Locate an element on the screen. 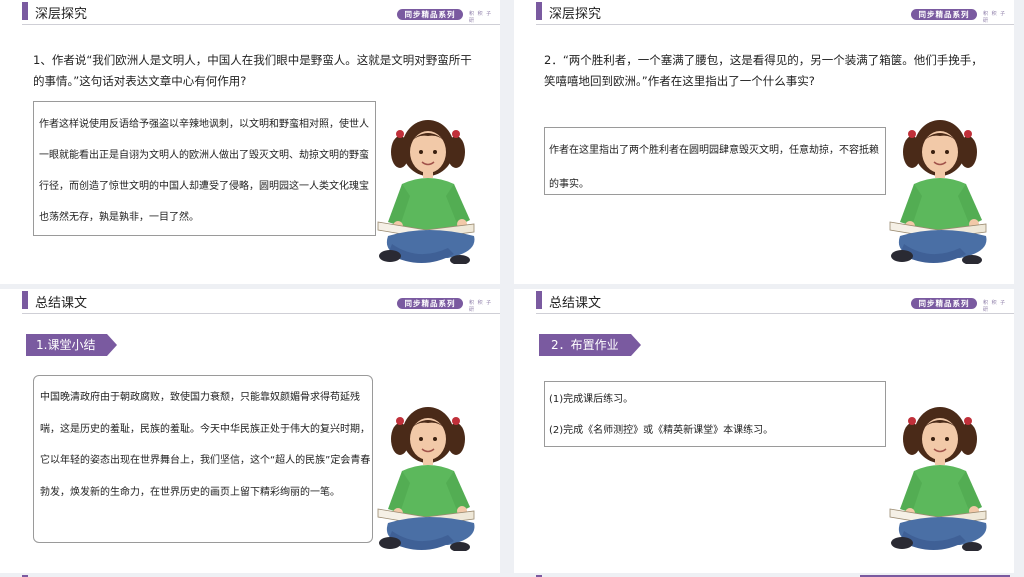 Image resolution: width=1024 pixels, height=577 pixels. homework-item-2: (2)完成《名师测控》或《精英新课堂》本课练习。 is located at coordinates (661, 430).